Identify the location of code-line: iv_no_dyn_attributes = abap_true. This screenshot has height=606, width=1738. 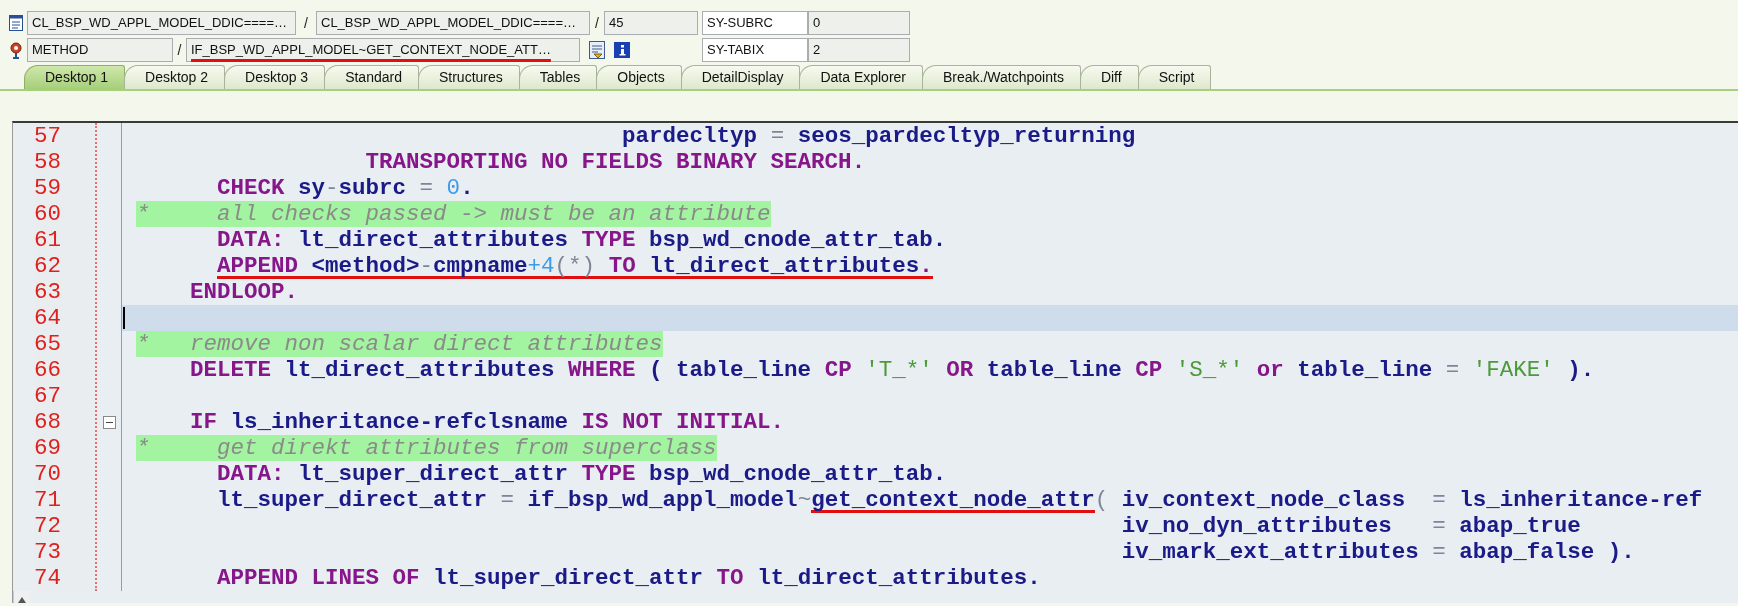
(1350, 526).